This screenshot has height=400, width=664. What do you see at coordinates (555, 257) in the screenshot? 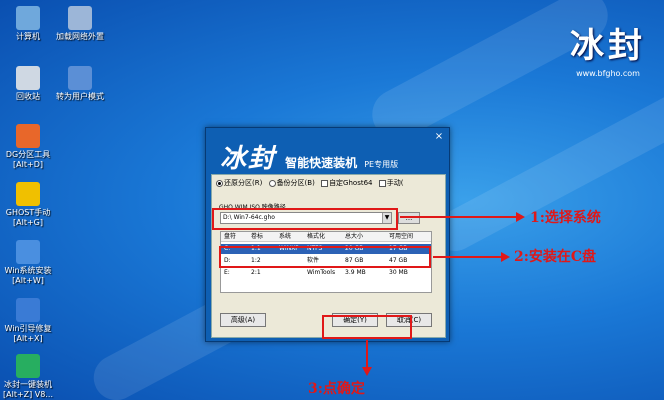
I see `annotation-step2: 2:安装在C盘` at bounding box center [555, 257].